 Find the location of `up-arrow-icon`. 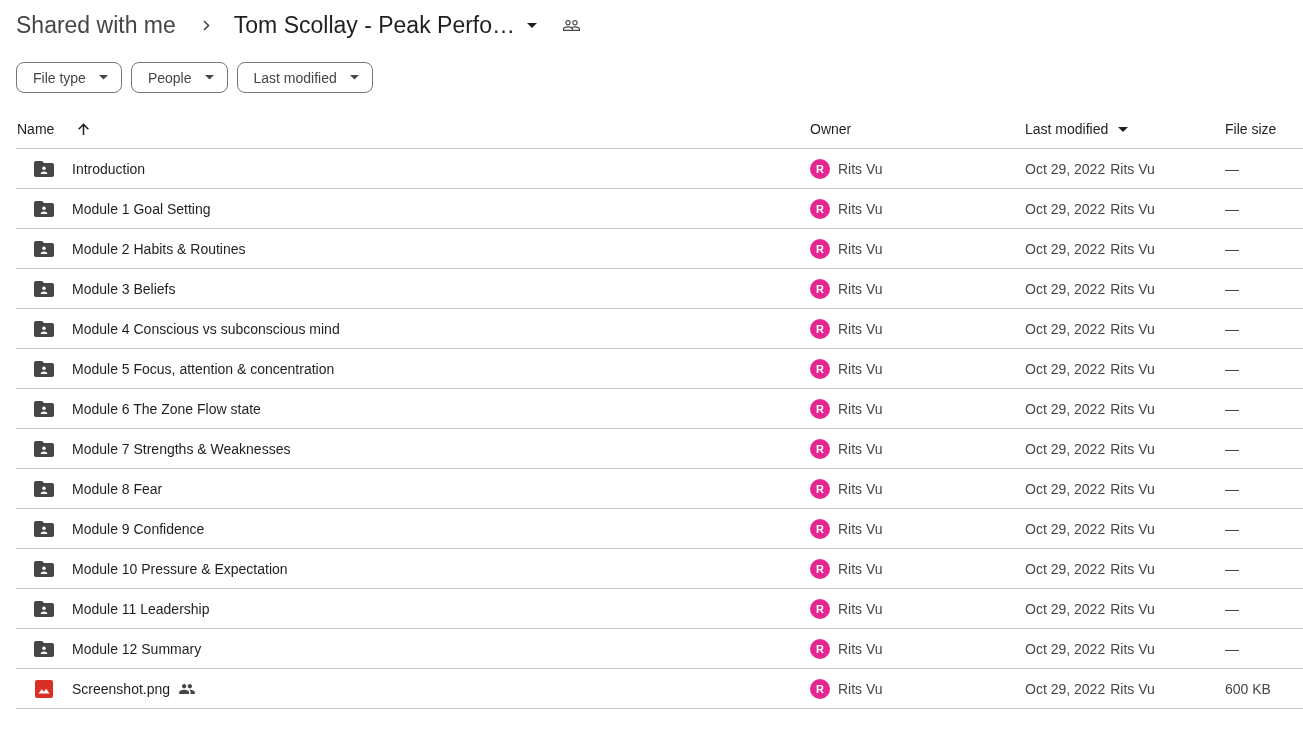

up-arrow-icon is located at coordinates (84, 129).